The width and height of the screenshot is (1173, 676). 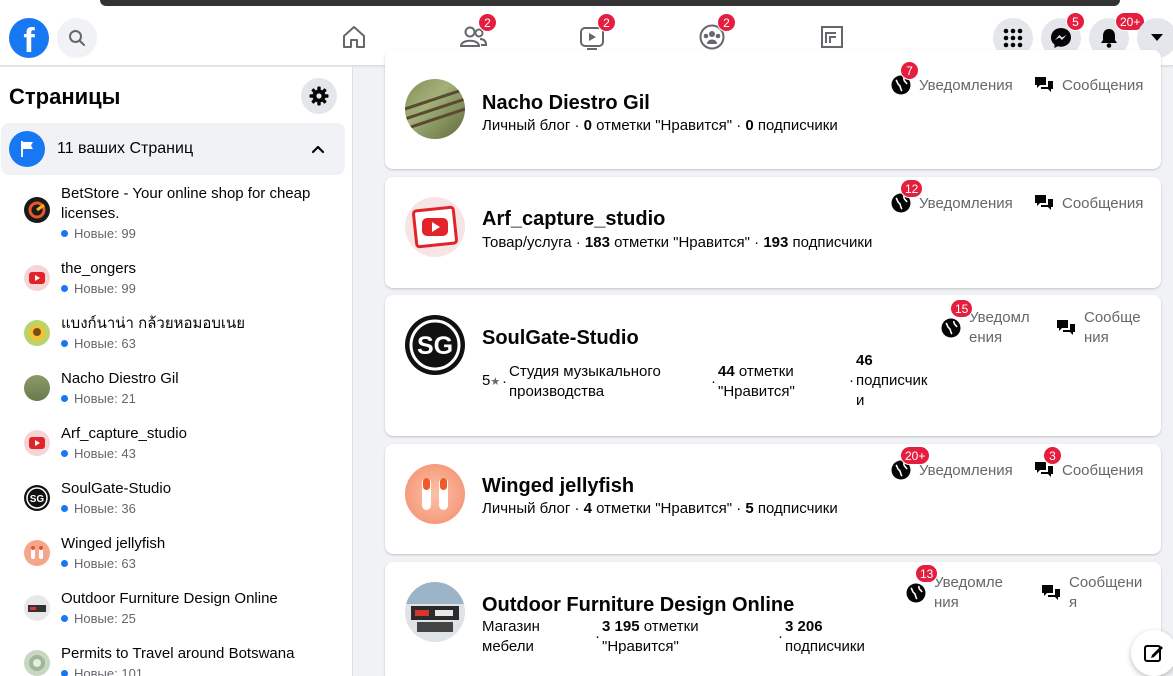 What do you see at coordinates (175, 389) in the screenshot?
I see `sidebar-page-item: Nacho Diestro Gil Новые: 21` at bounding box center [175, 389].